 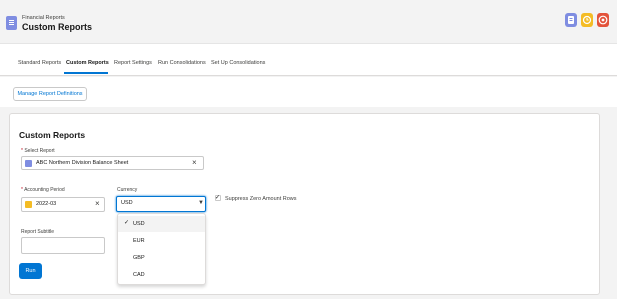 I want to click on help-icon, so click(x=603, y=20).